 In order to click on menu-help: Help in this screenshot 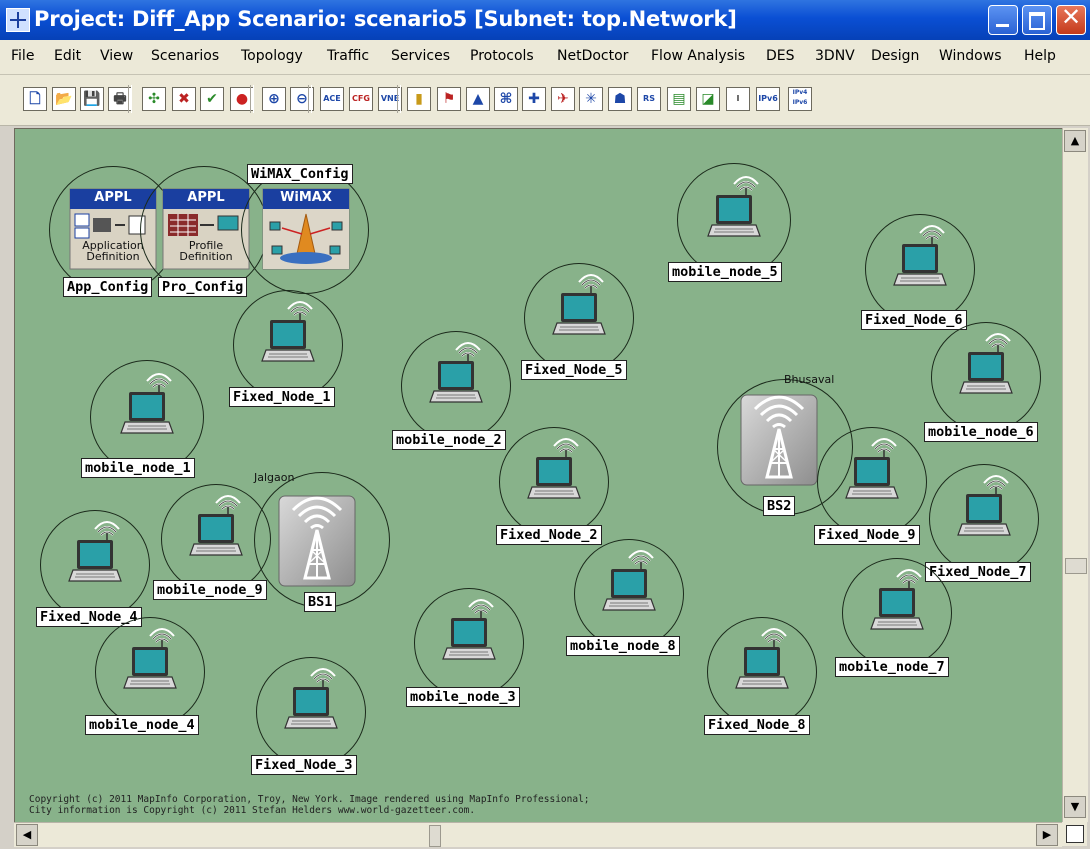, I will do `click(1040, 56)`.